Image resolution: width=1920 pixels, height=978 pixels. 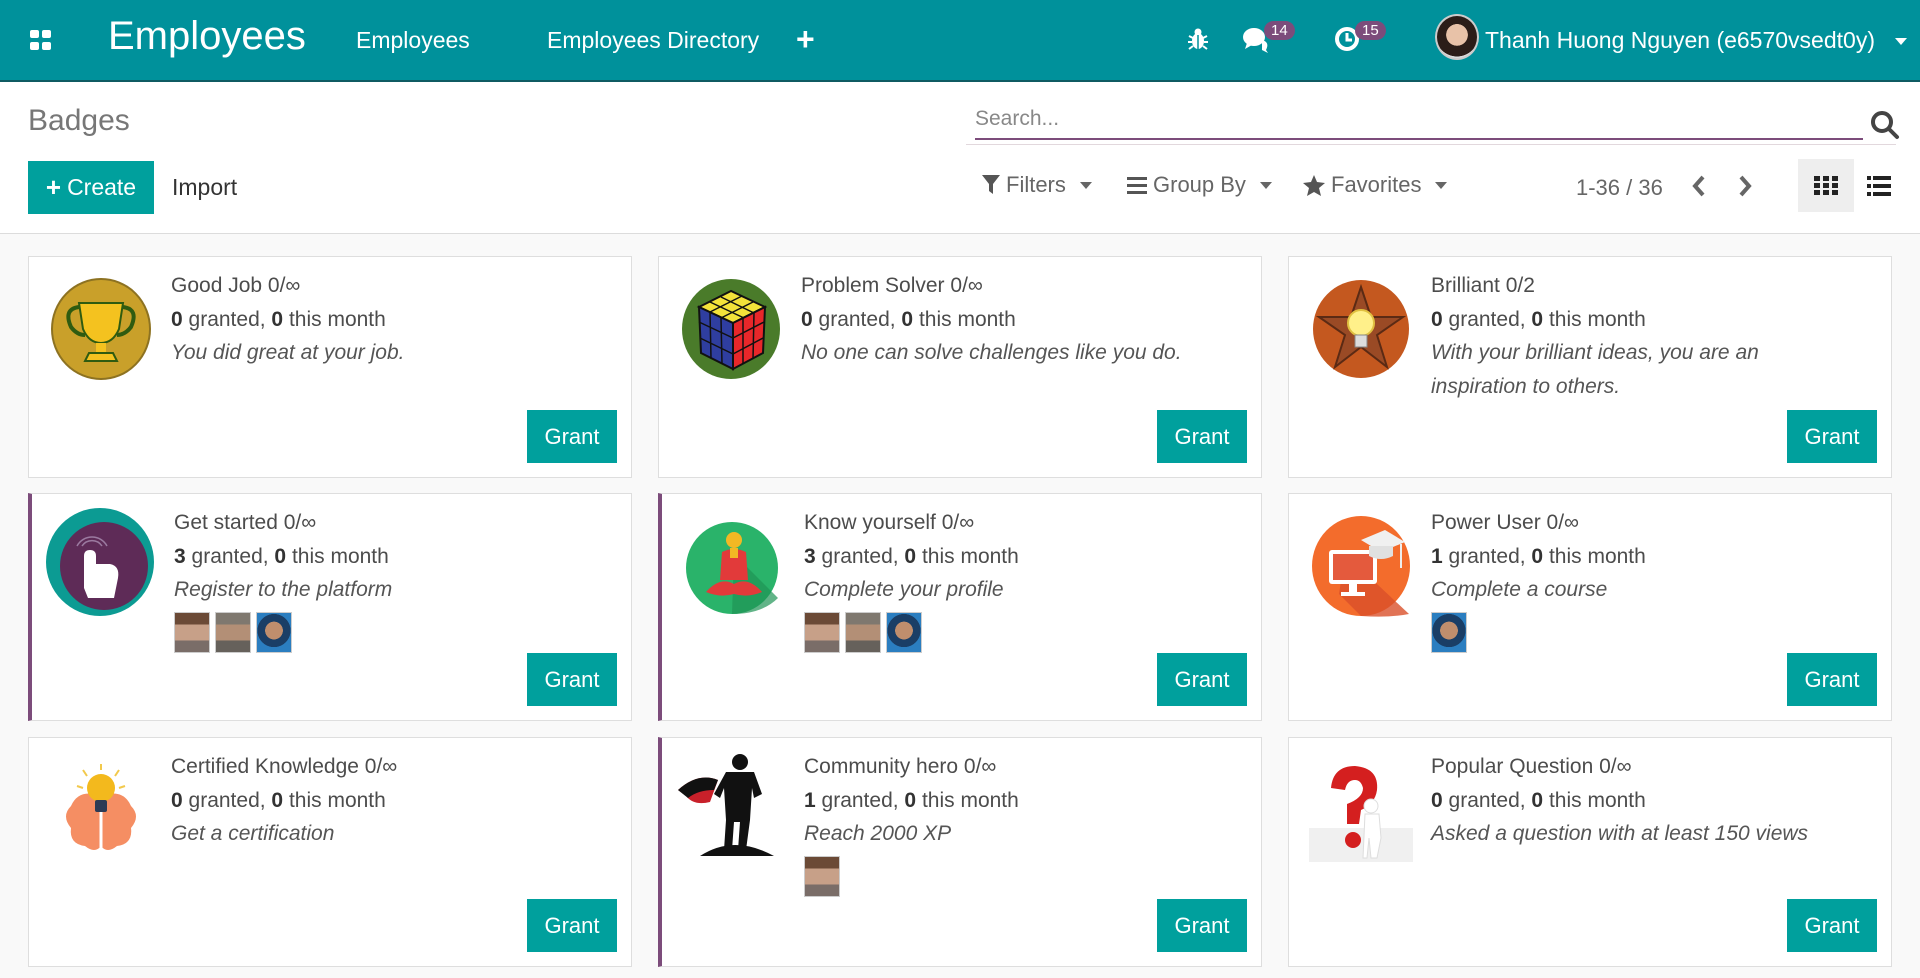 I want to click on rubiks-cube-icon, so click(x=731, y=329).